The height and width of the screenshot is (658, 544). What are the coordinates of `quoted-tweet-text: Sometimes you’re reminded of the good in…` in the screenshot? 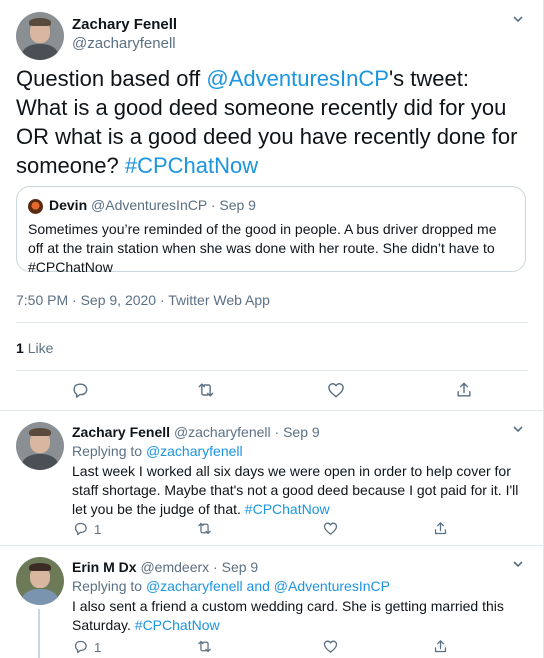 It's located at (262, 248).